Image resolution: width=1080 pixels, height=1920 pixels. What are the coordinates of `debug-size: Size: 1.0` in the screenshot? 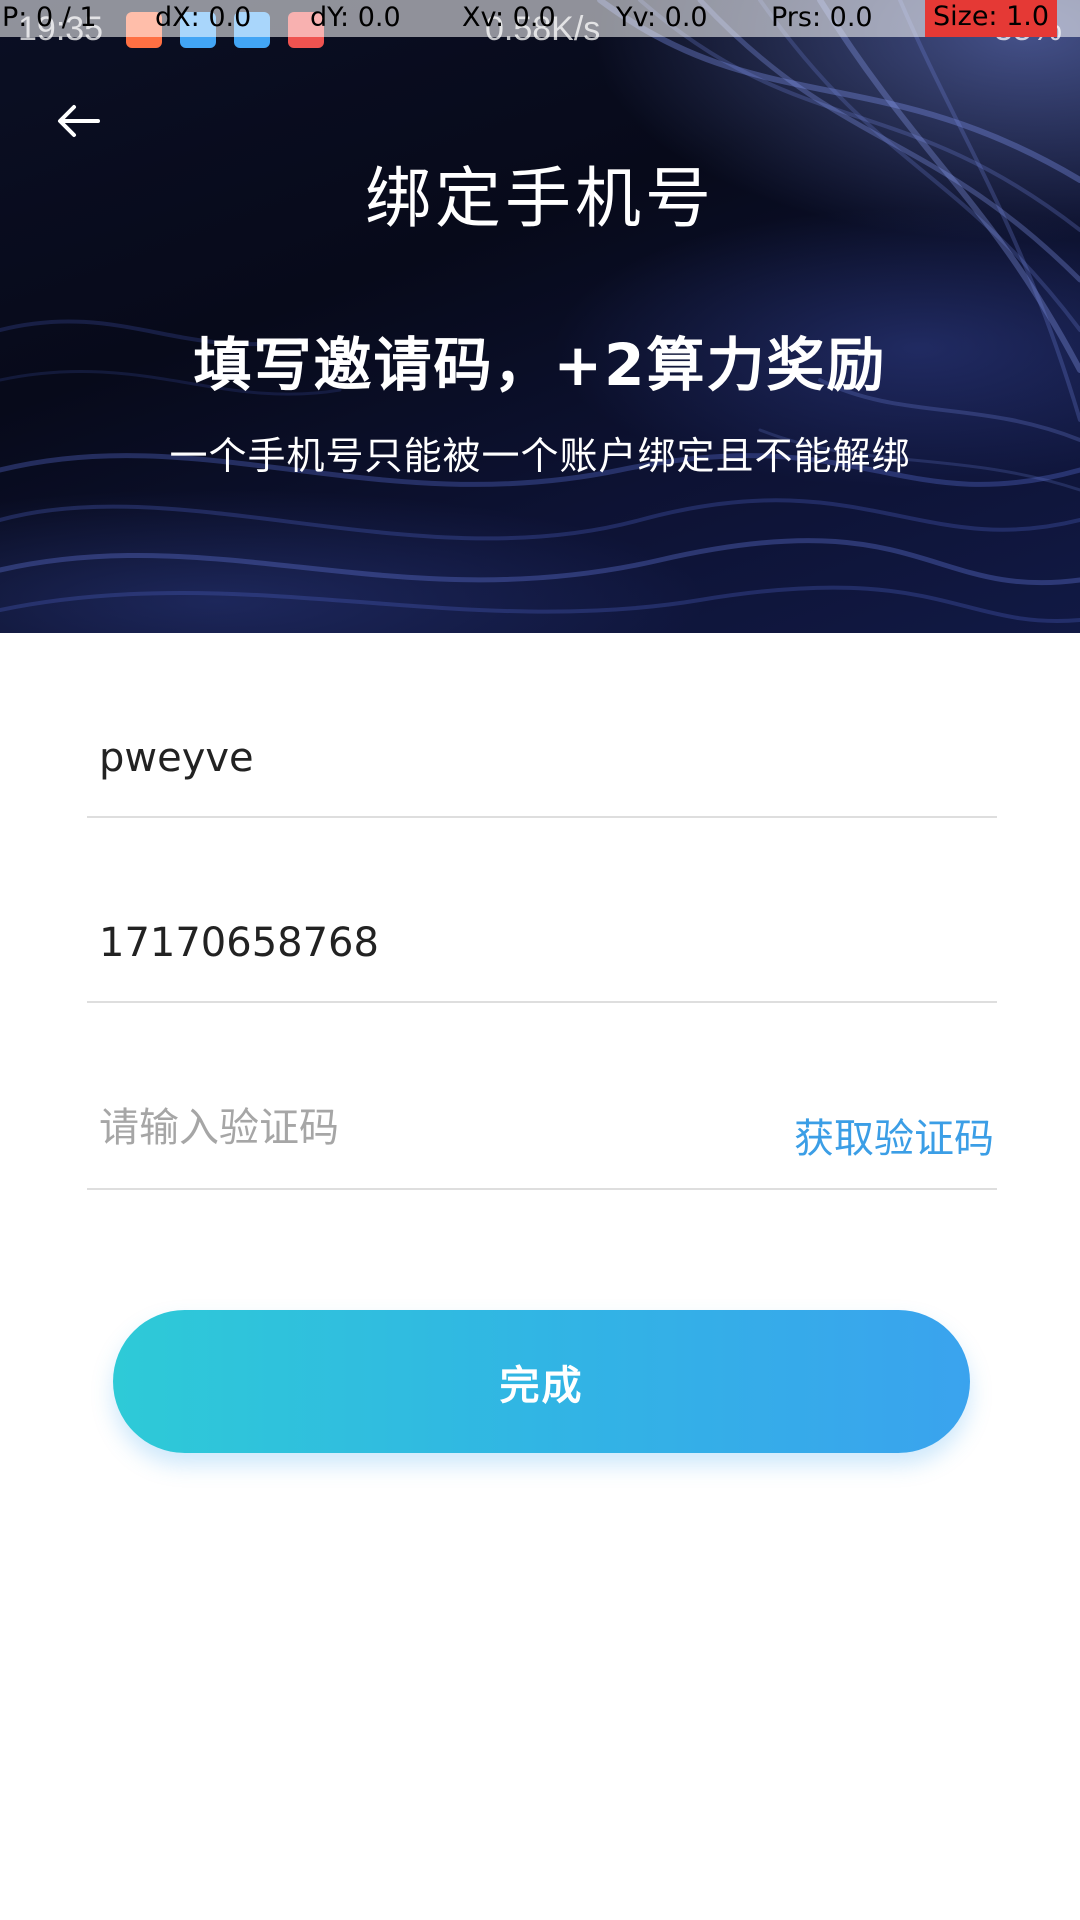 It's located at (991, 18).